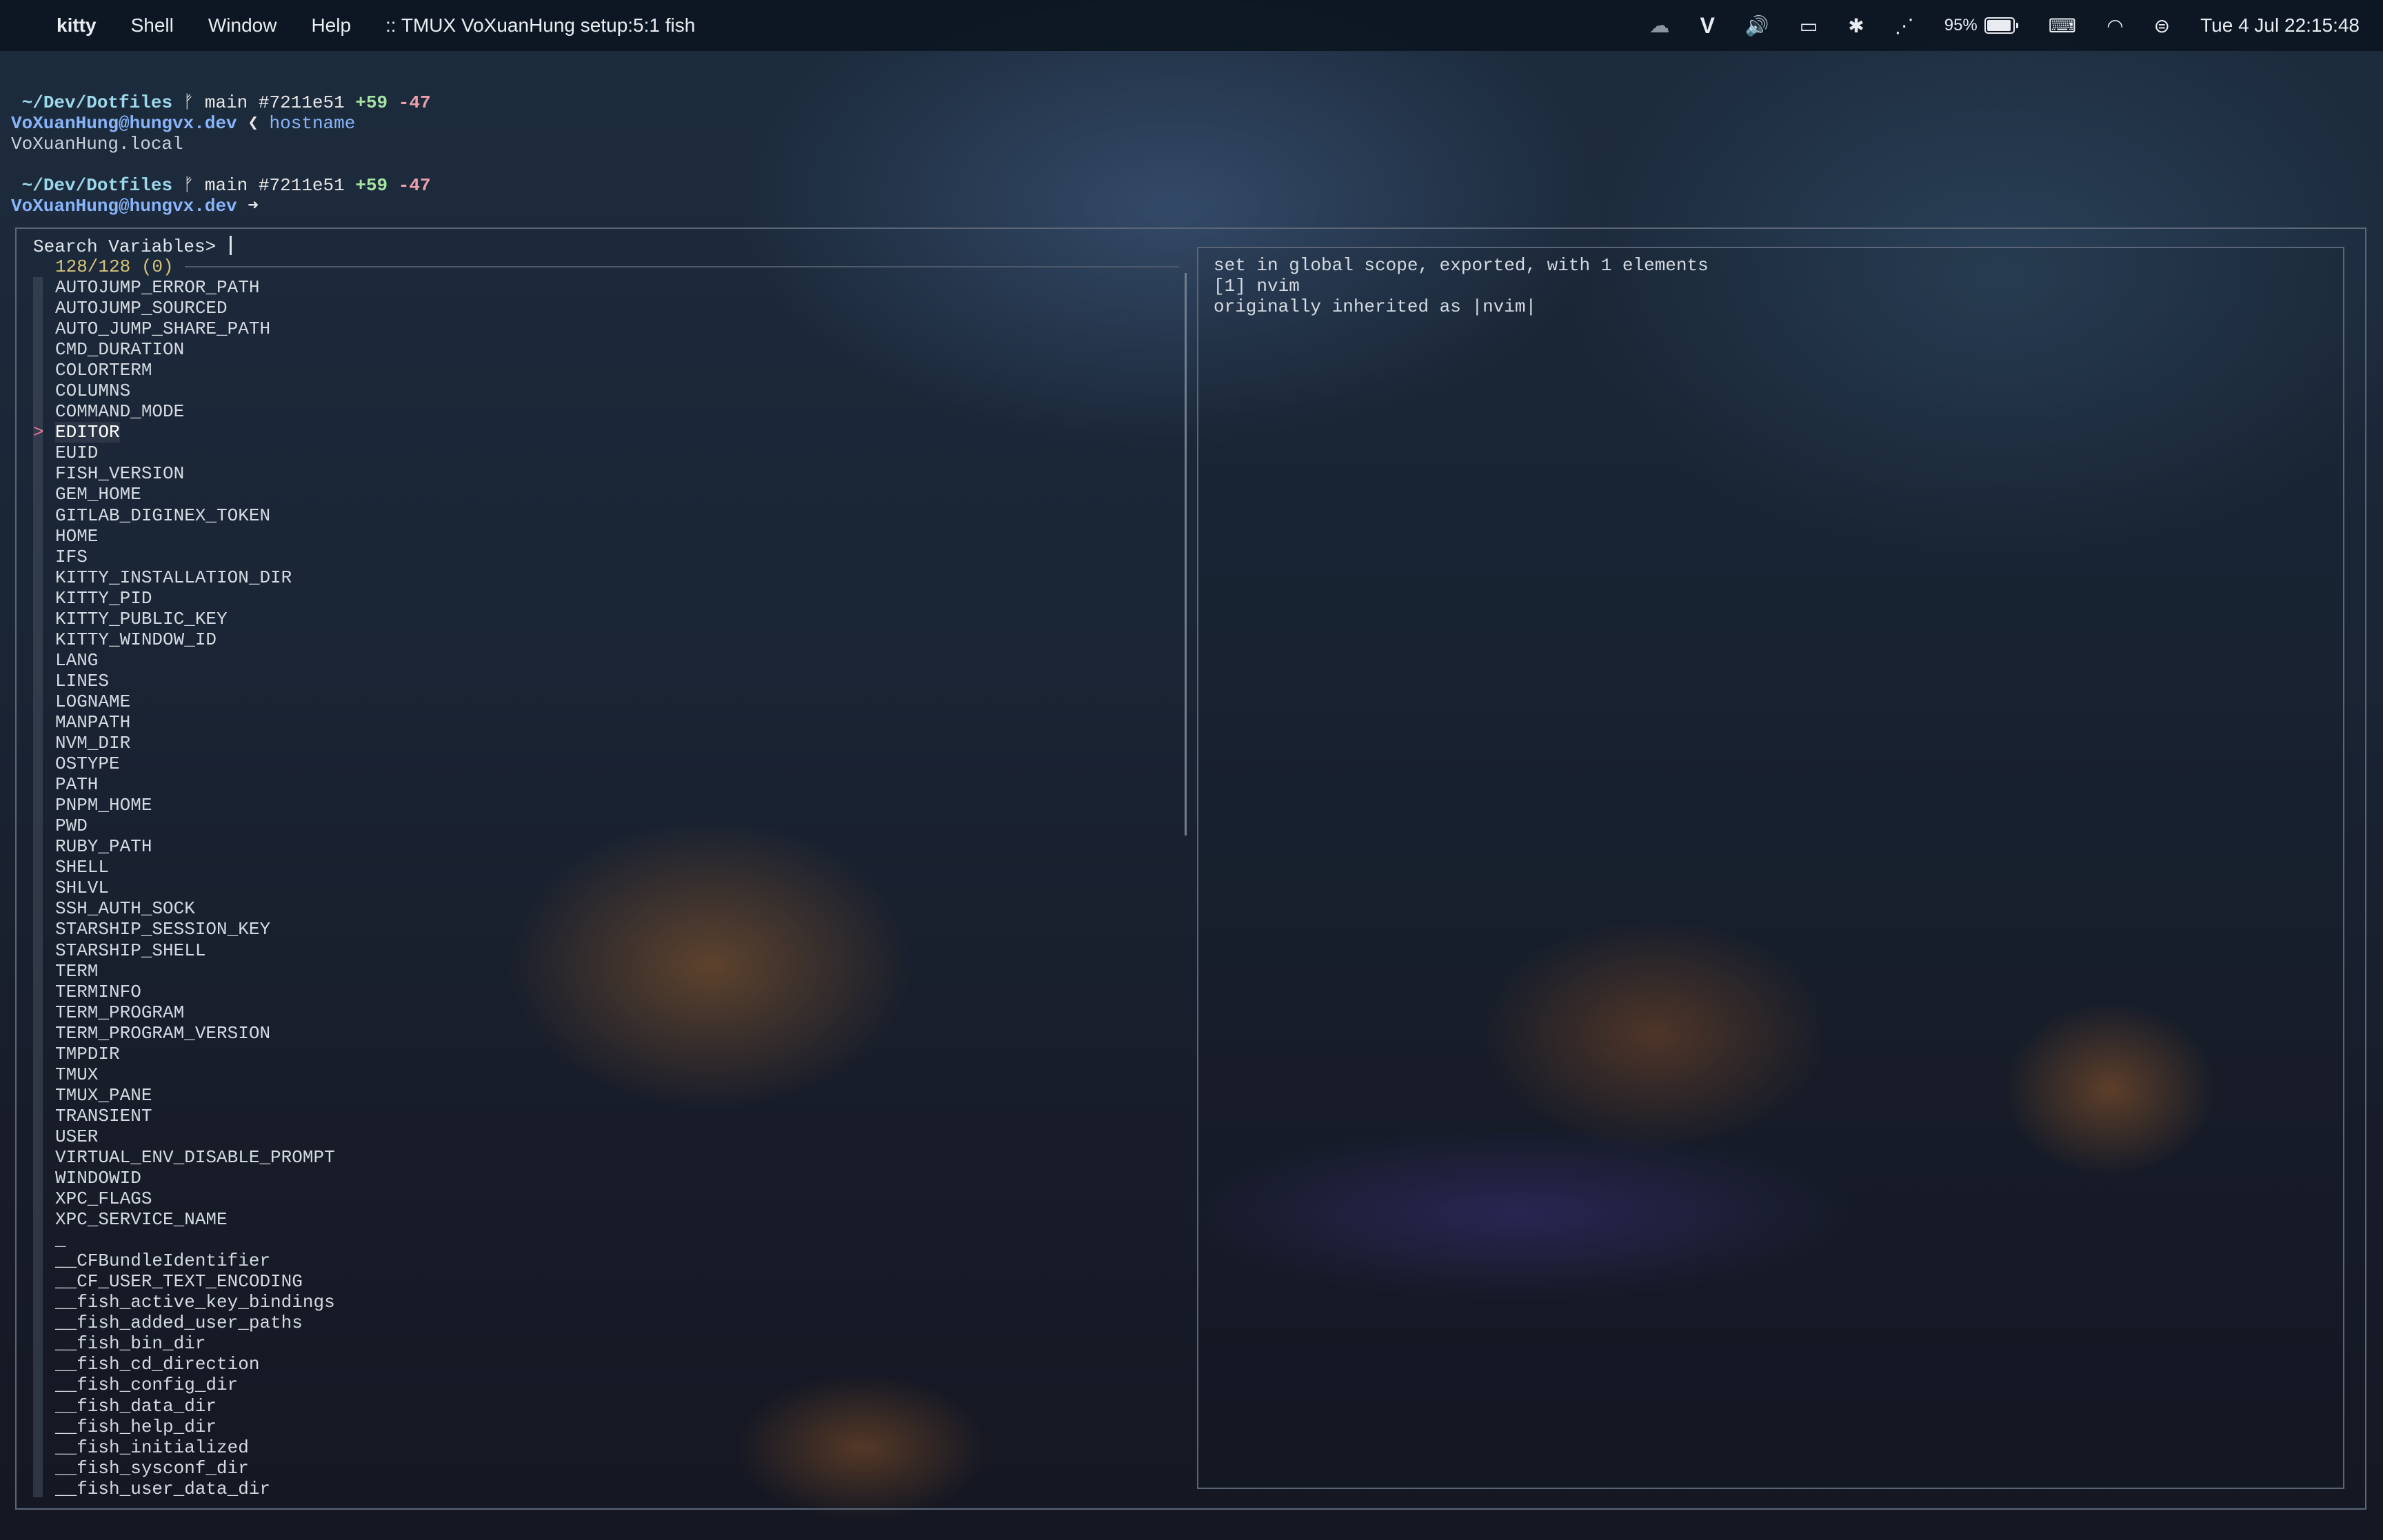 The height and width of the screenshot is (1540, 2383). Describe the element at coordinates (2162, 26) in the screenshot. I see `control-center-icon: ⊜` at that location.